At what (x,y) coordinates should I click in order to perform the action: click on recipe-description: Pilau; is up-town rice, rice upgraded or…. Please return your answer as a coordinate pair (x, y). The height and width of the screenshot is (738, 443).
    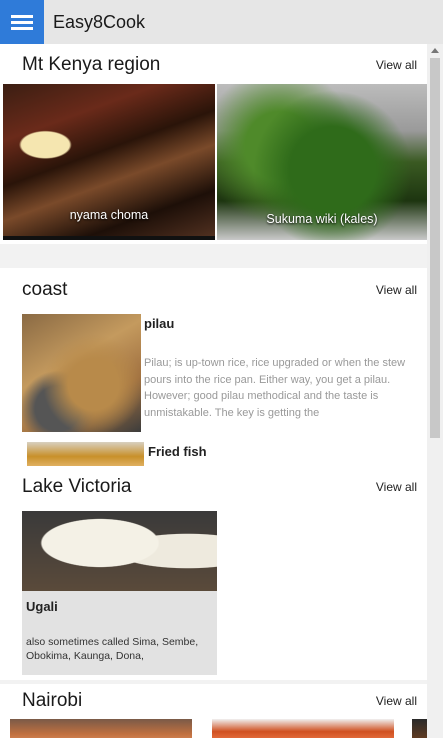
    Looking at the image, I should click on (275, 388).